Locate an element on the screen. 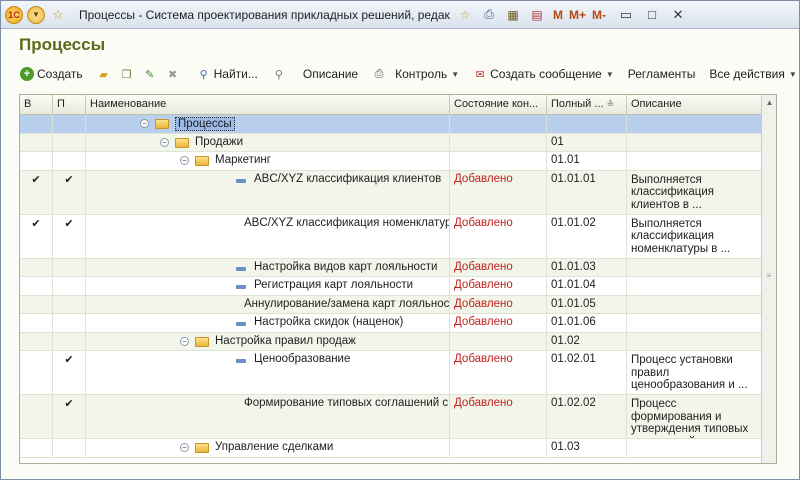  name-cell: − Процессы is located at coordinates (268, 124).